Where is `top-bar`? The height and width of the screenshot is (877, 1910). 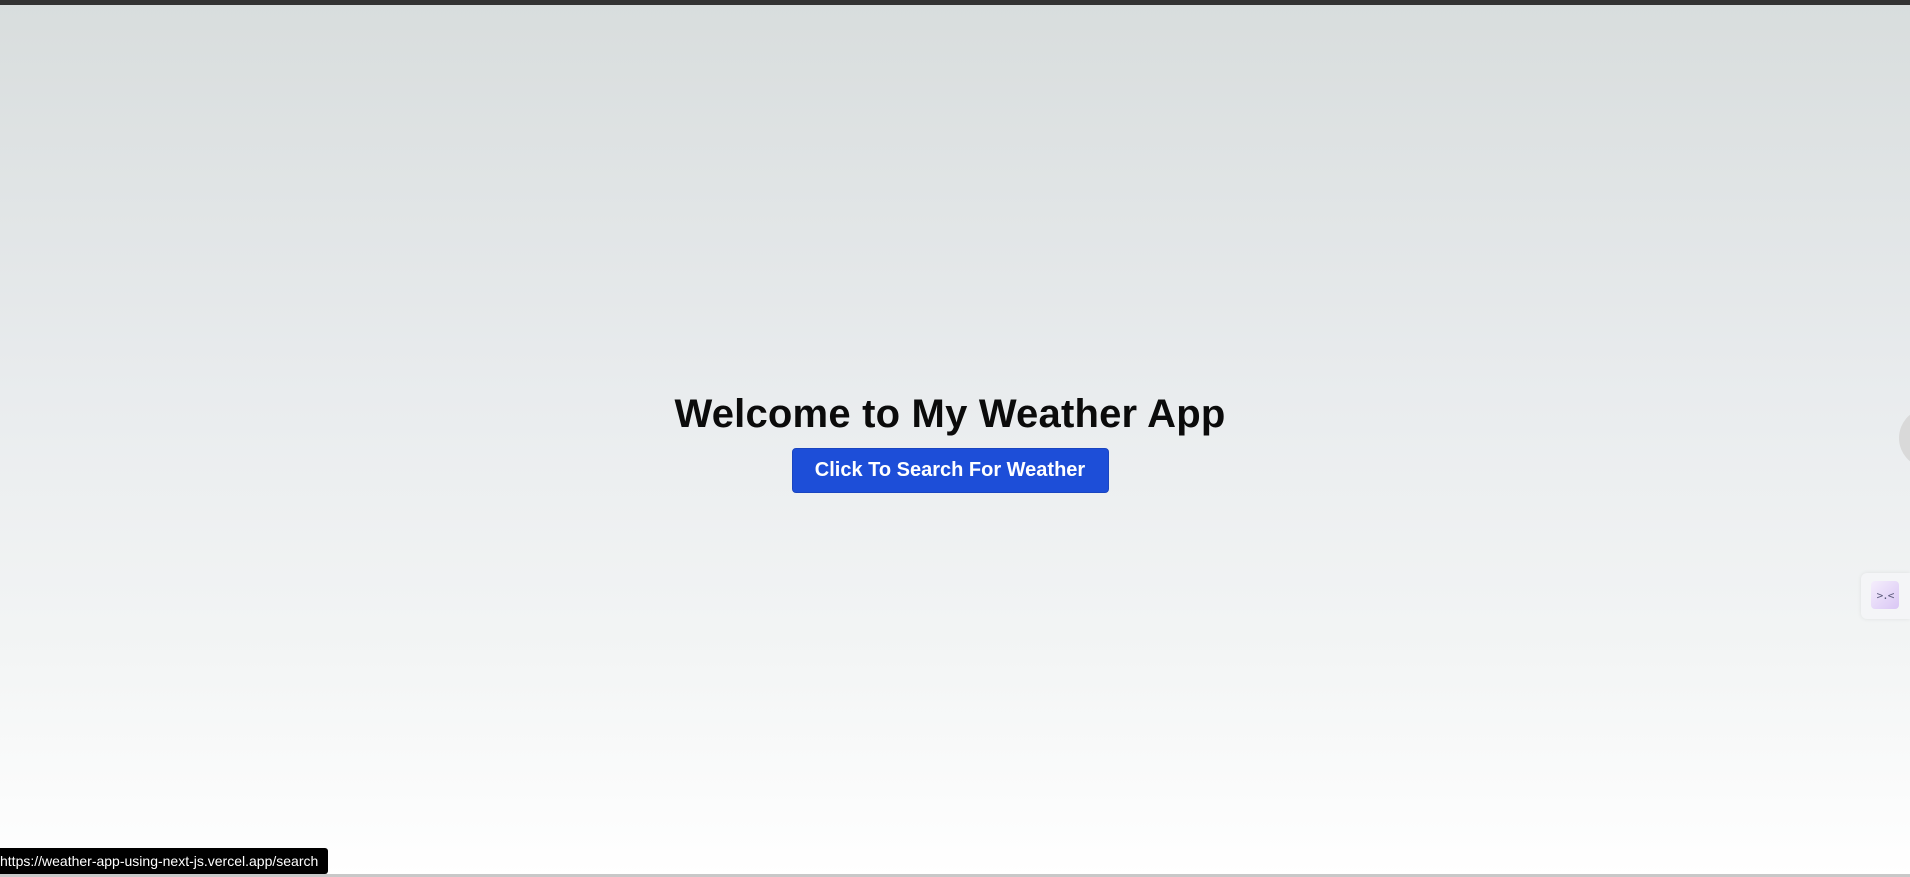 top-bar is located at coordinates (955, 2).